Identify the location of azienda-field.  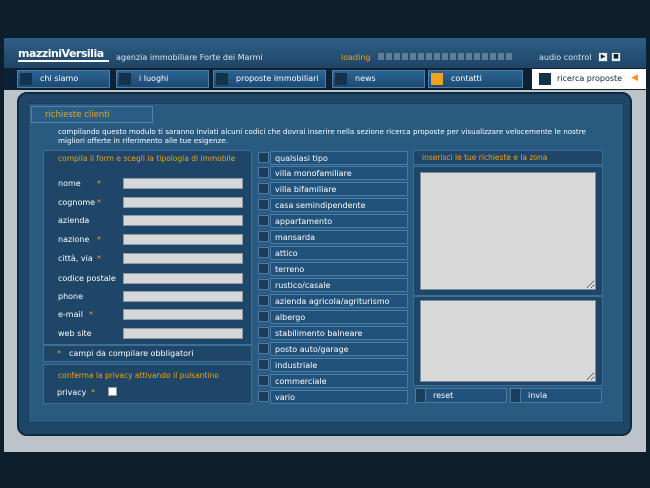
(183, 220).